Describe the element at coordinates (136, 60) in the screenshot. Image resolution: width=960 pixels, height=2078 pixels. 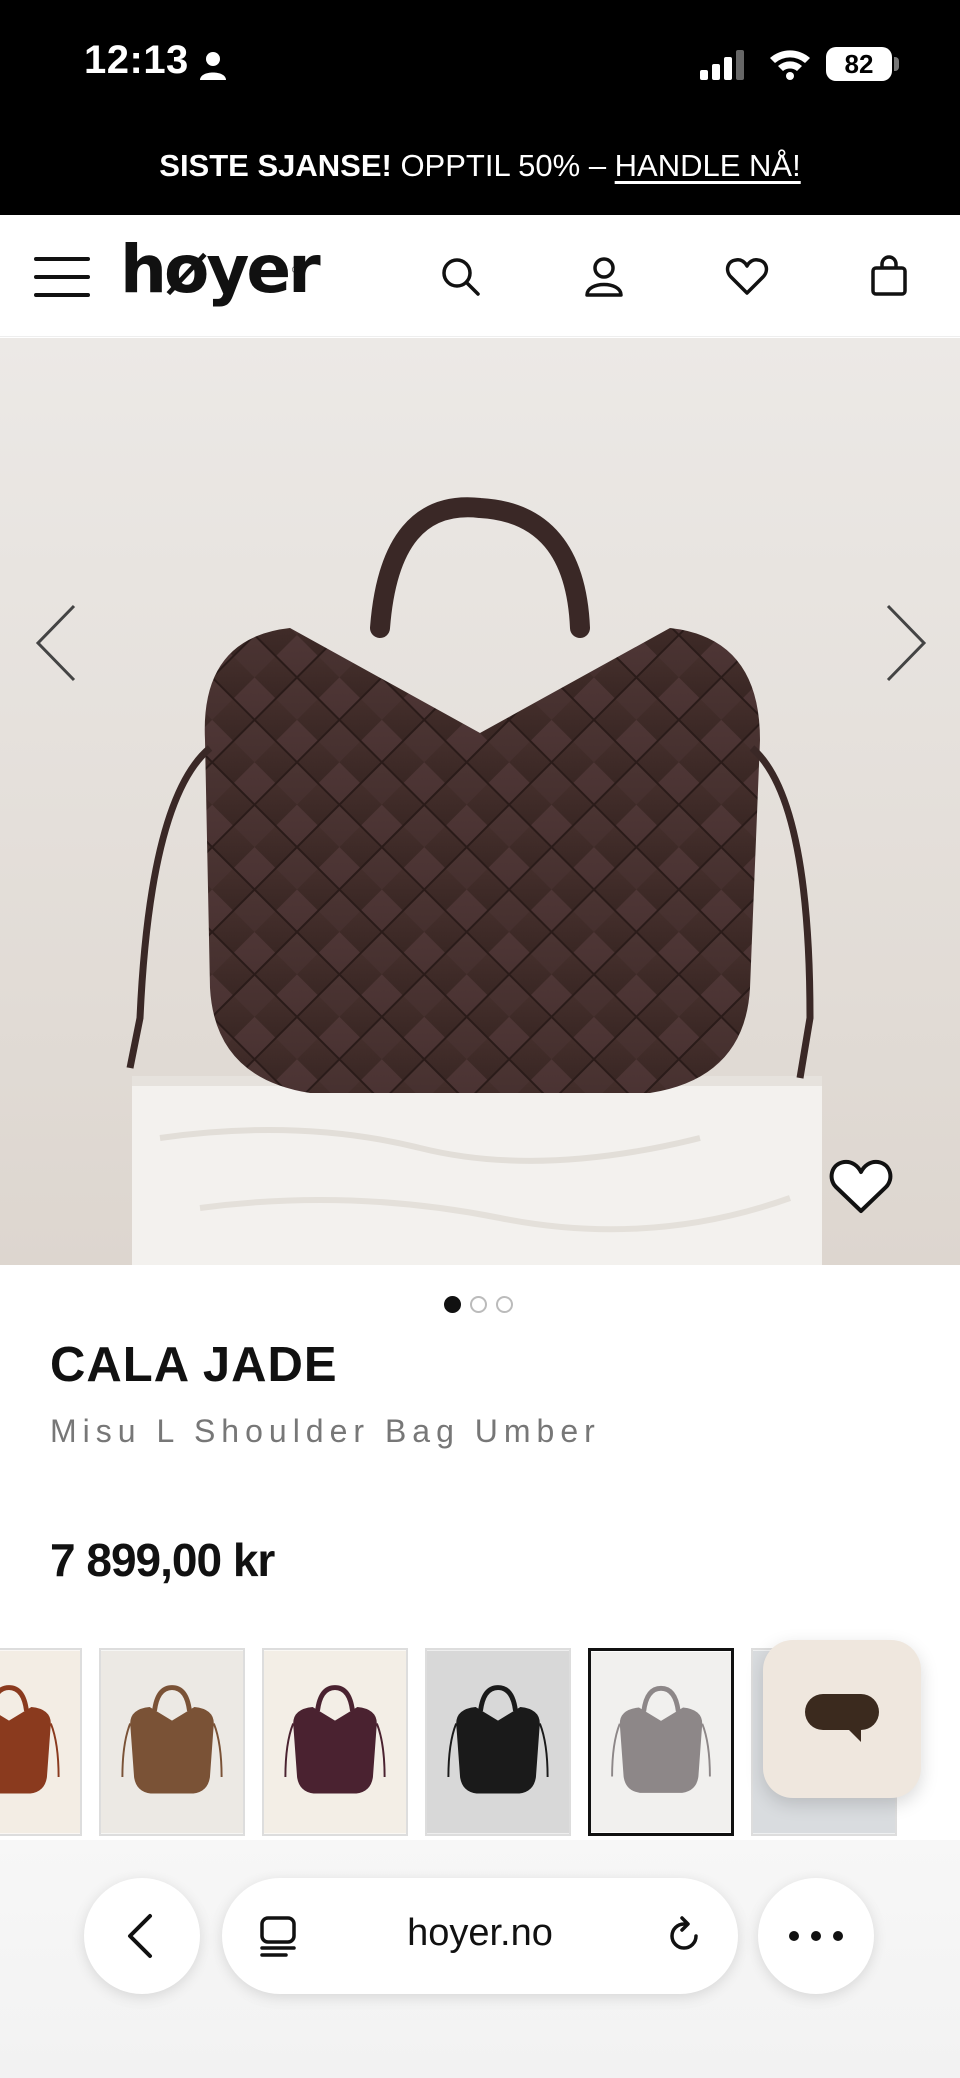
I see `status-time: 12:13` at that location.